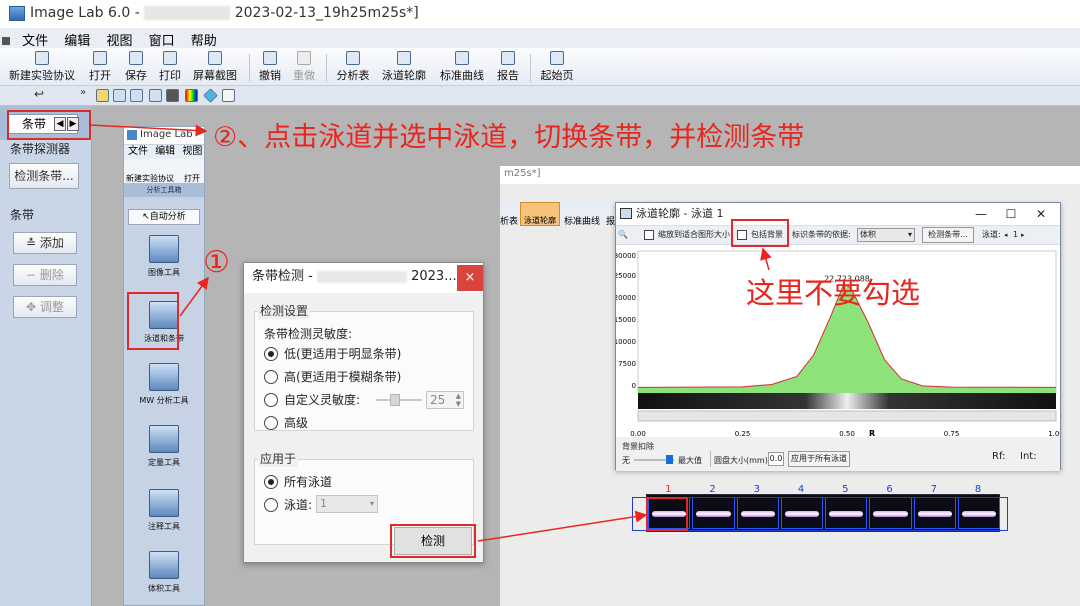  Describe the element at coordinates (216, 262) in the screenshot. I see `step1-annotation: ①` at that location.